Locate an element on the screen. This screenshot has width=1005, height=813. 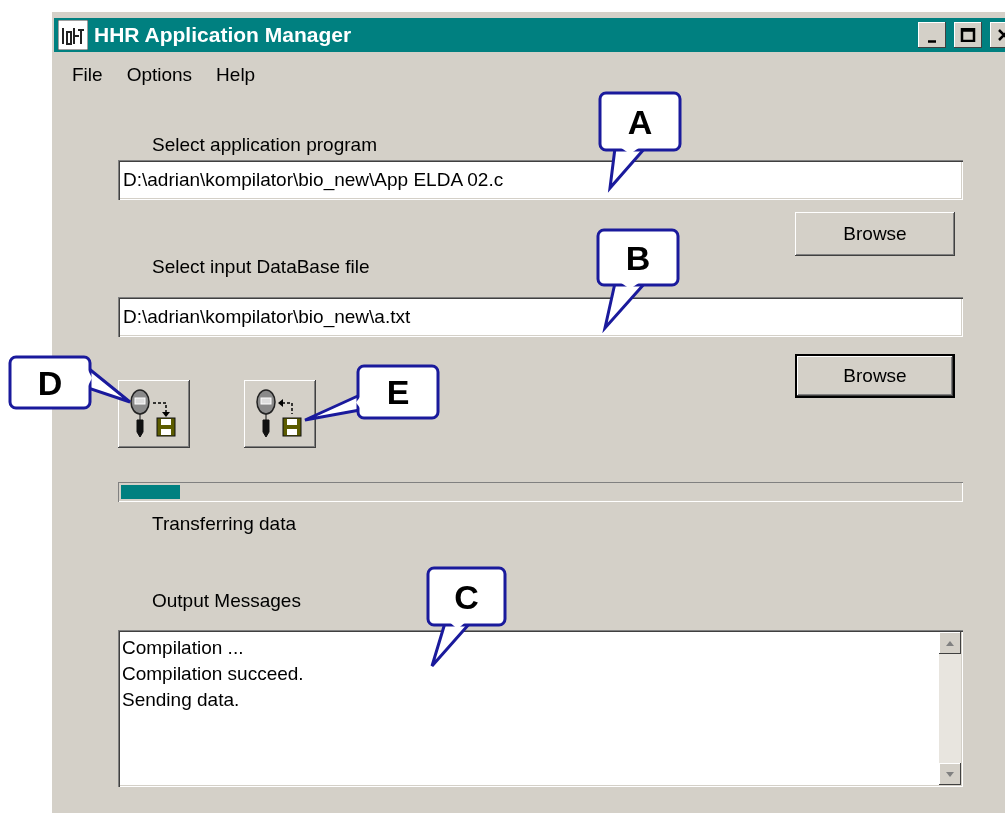
output-line: Sending data. is located at coordinates (181, 700).